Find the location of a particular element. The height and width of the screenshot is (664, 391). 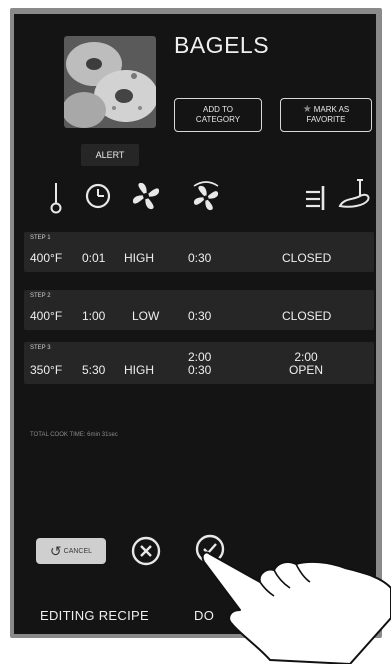

recipe-title: BAGELS is located at coordinates (222, 45).